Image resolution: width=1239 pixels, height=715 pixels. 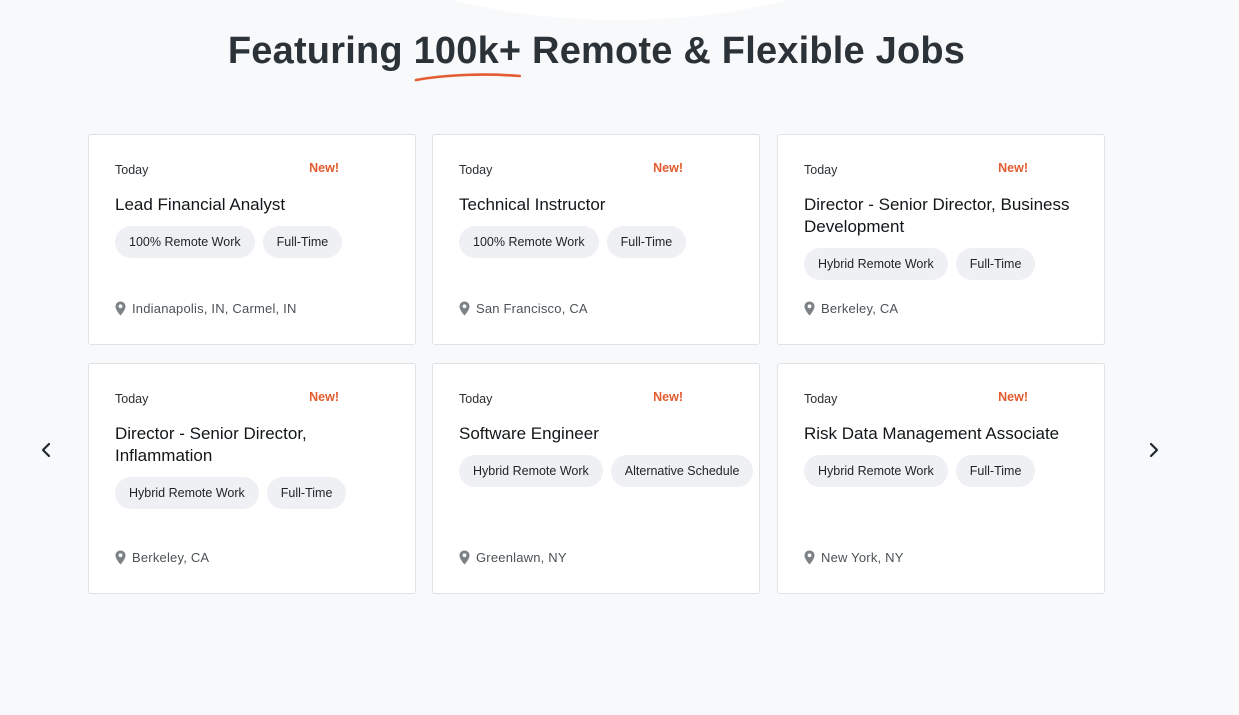 I want to click on job-title-link: Technical Instructor, so click(x=604, y=205).